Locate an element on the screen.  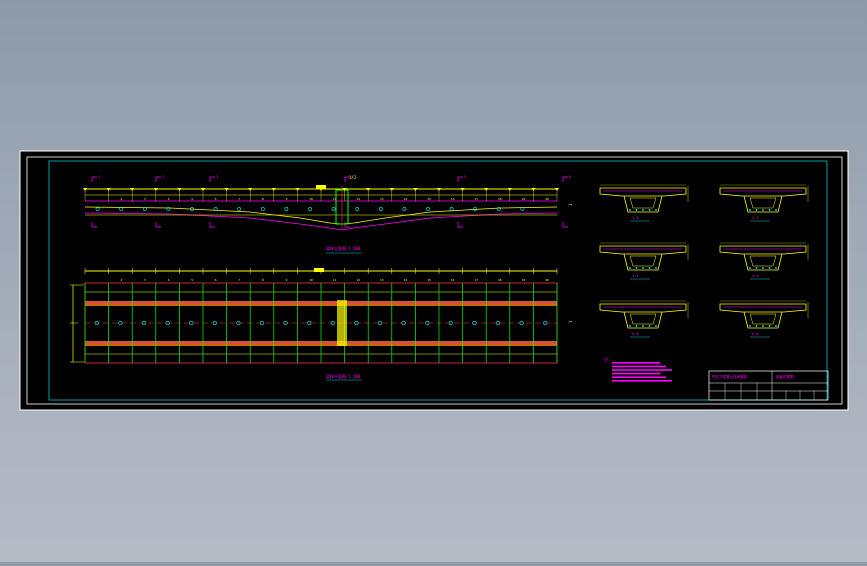
elevation-section-marker-label: 5 is located at coordinates (465, 177).